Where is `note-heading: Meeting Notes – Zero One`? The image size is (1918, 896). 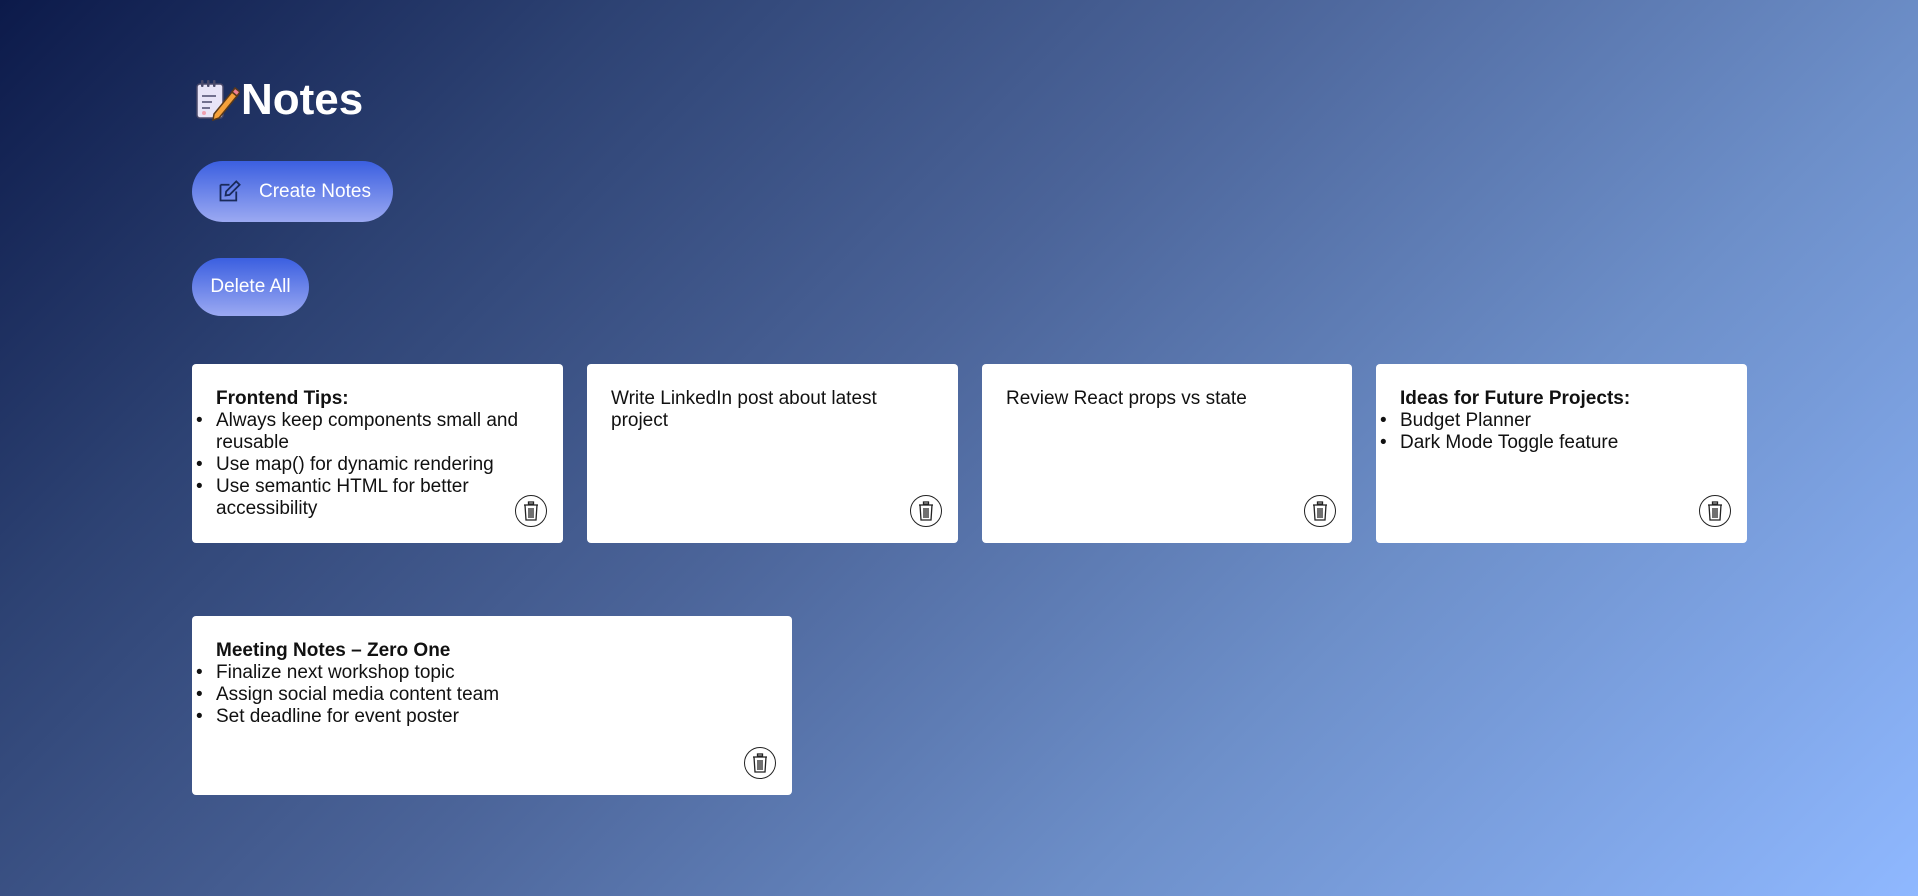
note-heading: Meeting Notes – Zero One is located at coordinates (333, 650).